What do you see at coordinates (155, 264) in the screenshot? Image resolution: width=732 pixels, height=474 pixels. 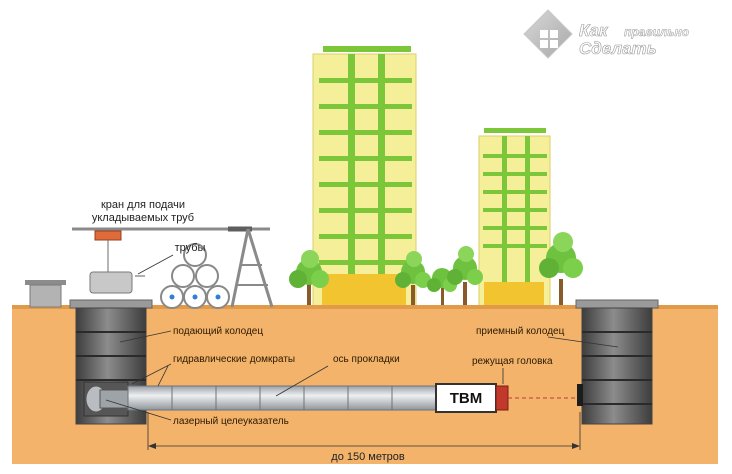 I see `pipes-leader` at bounding box center [155, 264].